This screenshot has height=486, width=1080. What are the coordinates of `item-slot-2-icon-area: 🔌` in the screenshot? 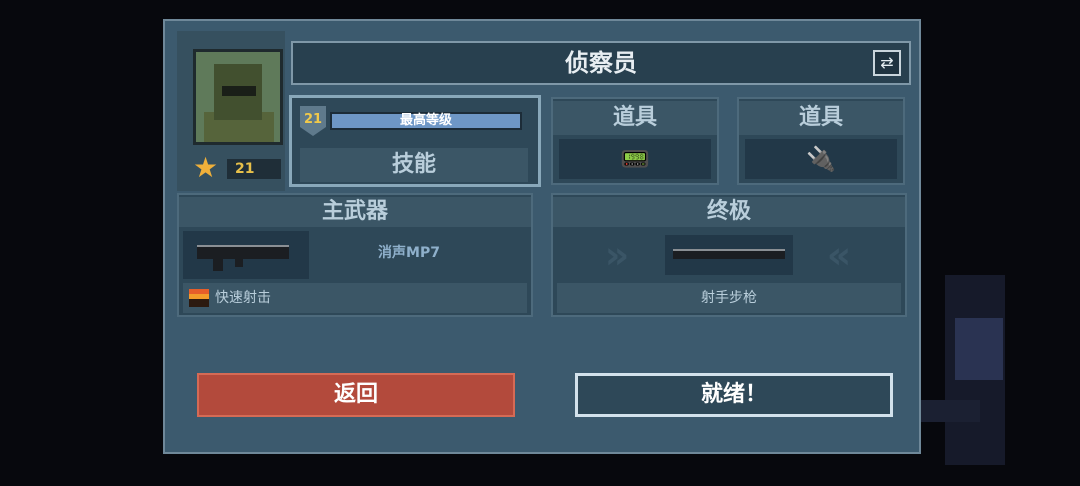 It's located at (821, 159).